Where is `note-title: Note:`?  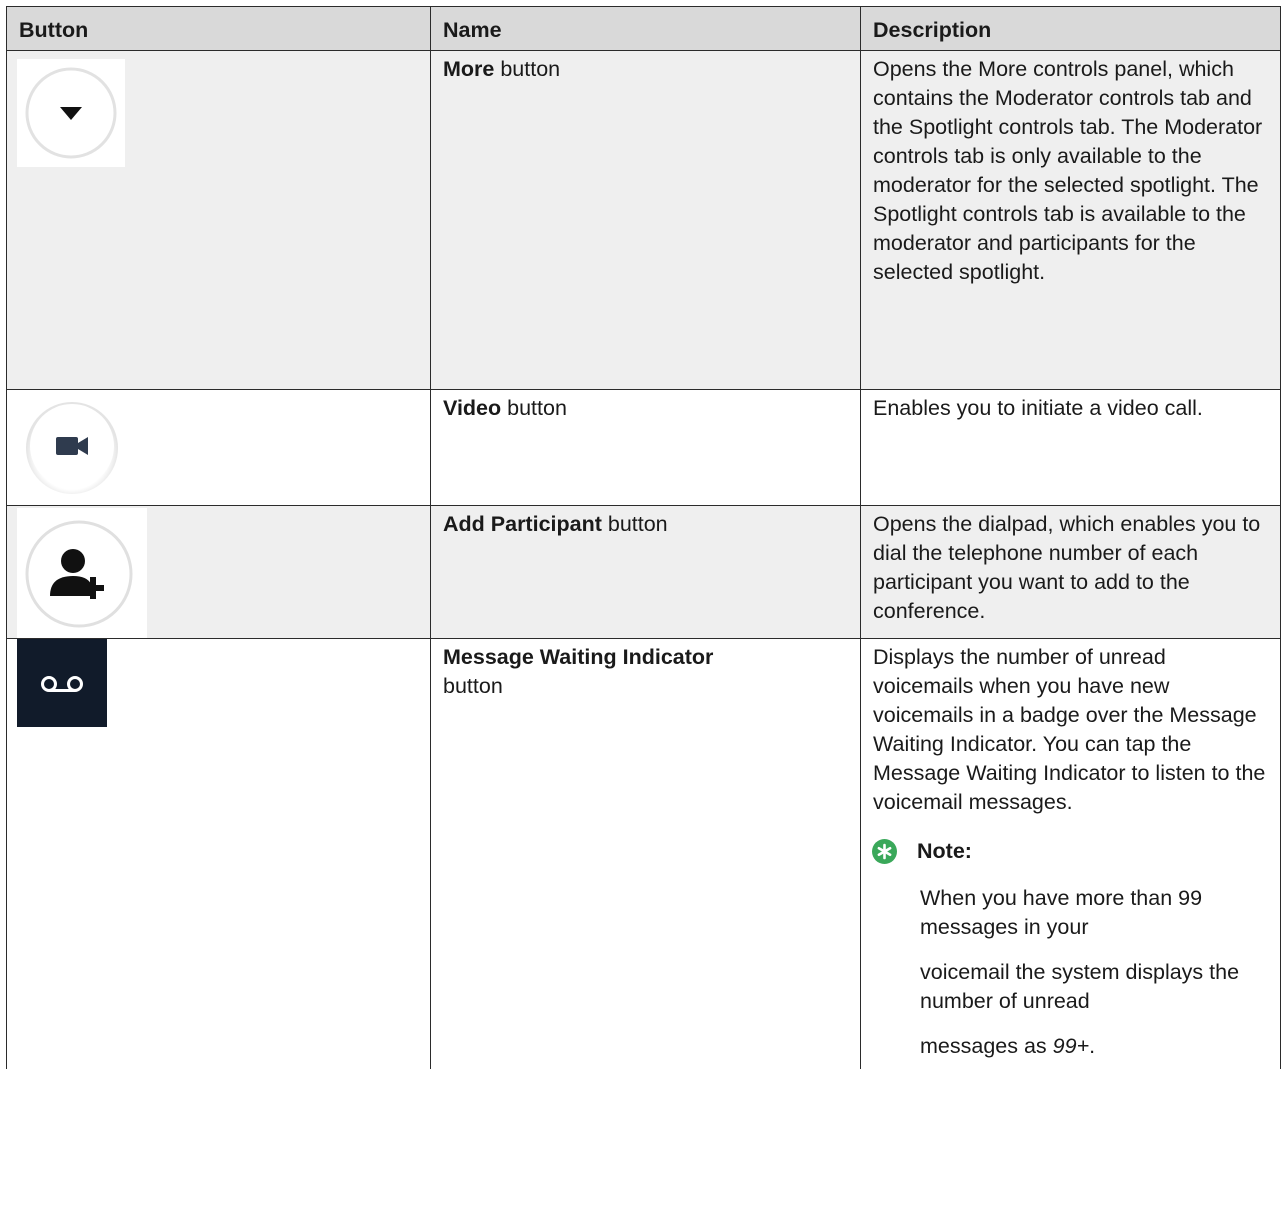 note-title: Note: is located at coordinates (944, 851).